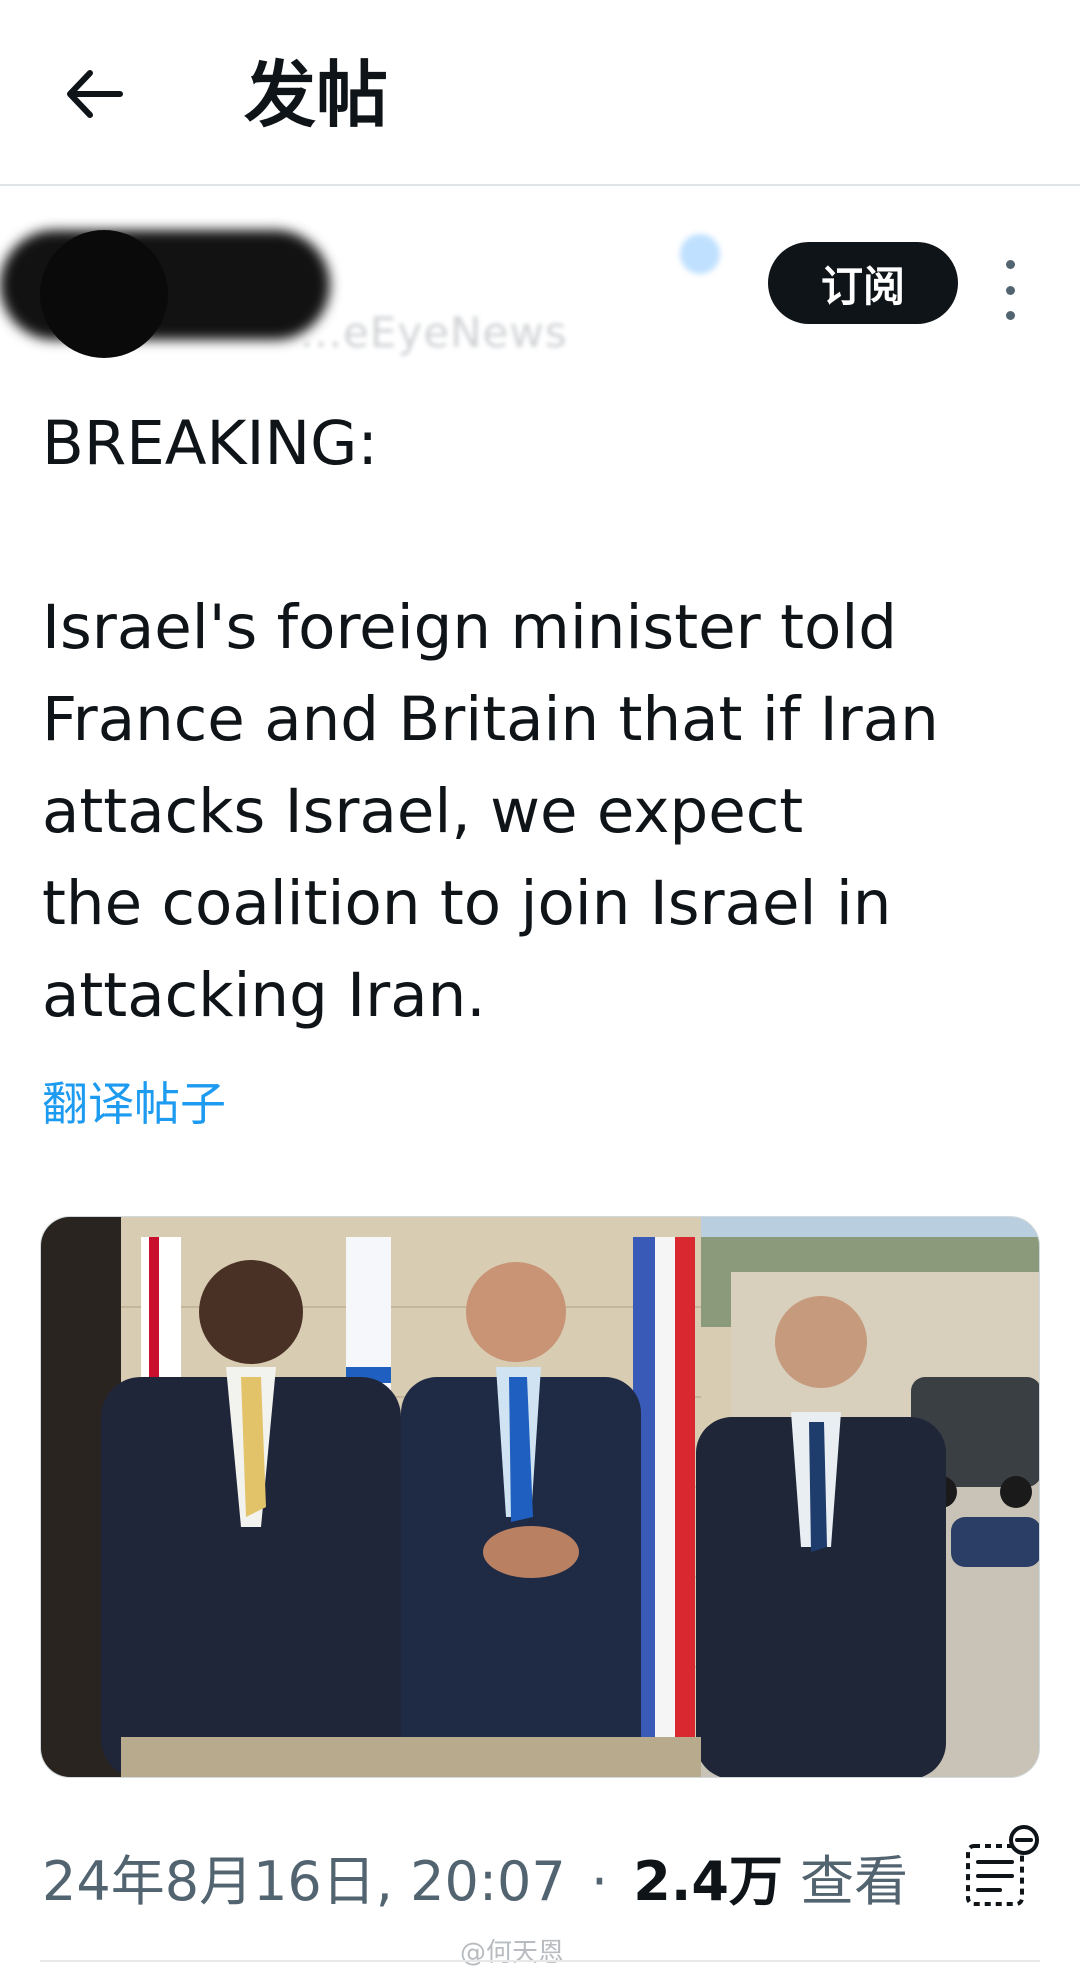 Image resolution: width=1080 pixels, height=1976 pixels. I want to click on reading-list-button, so click(1000, 1867).